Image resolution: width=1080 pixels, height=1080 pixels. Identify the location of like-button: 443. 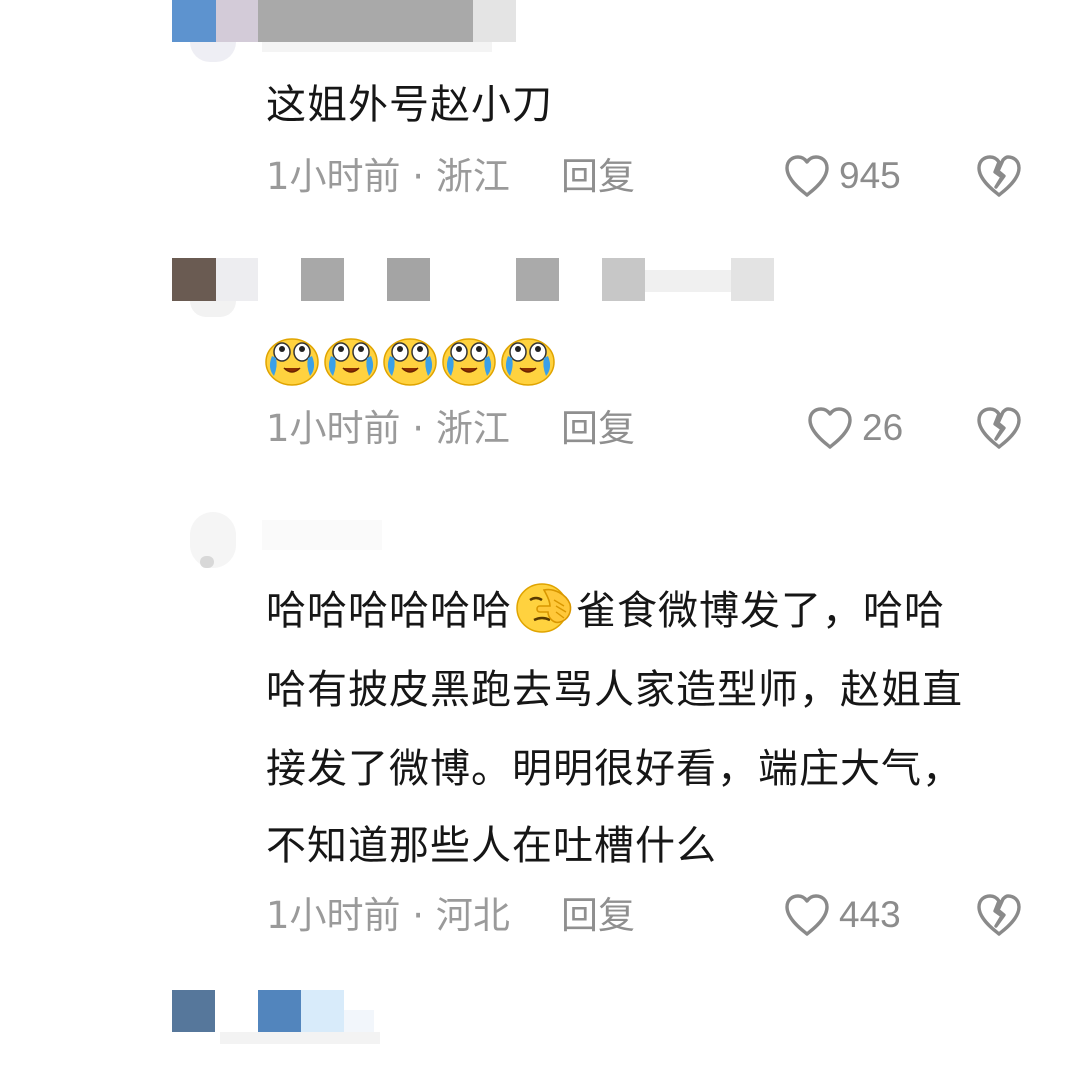
(842, 915).